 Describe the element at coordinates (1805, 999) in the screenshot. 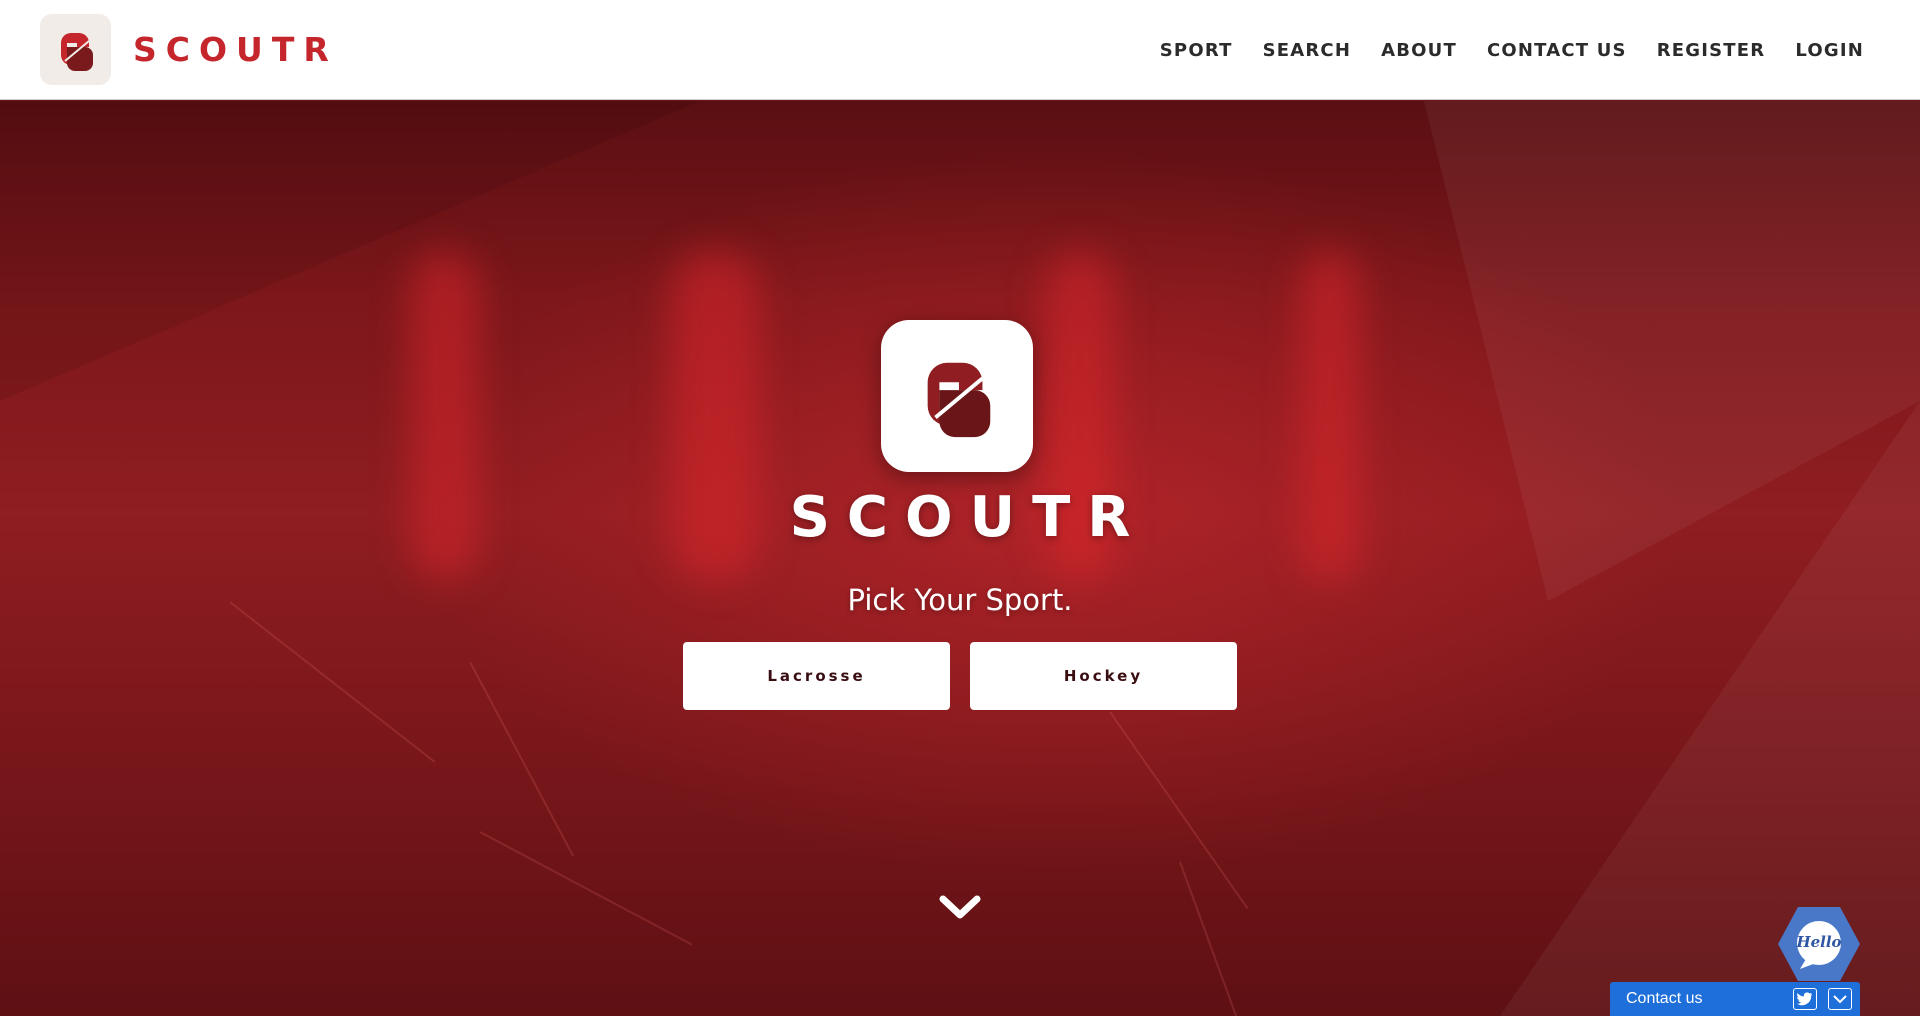

I see `twitter-icon` at that location.